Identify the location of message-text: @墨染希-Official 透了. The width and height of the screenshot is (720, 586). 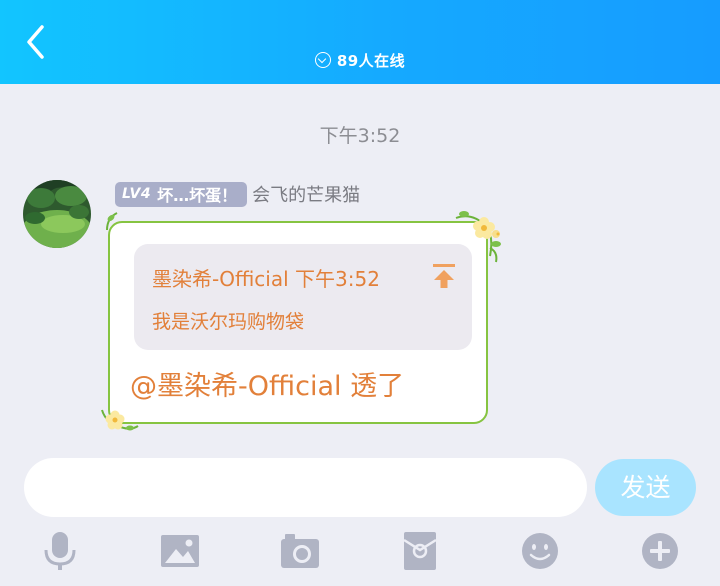
(267, 386).